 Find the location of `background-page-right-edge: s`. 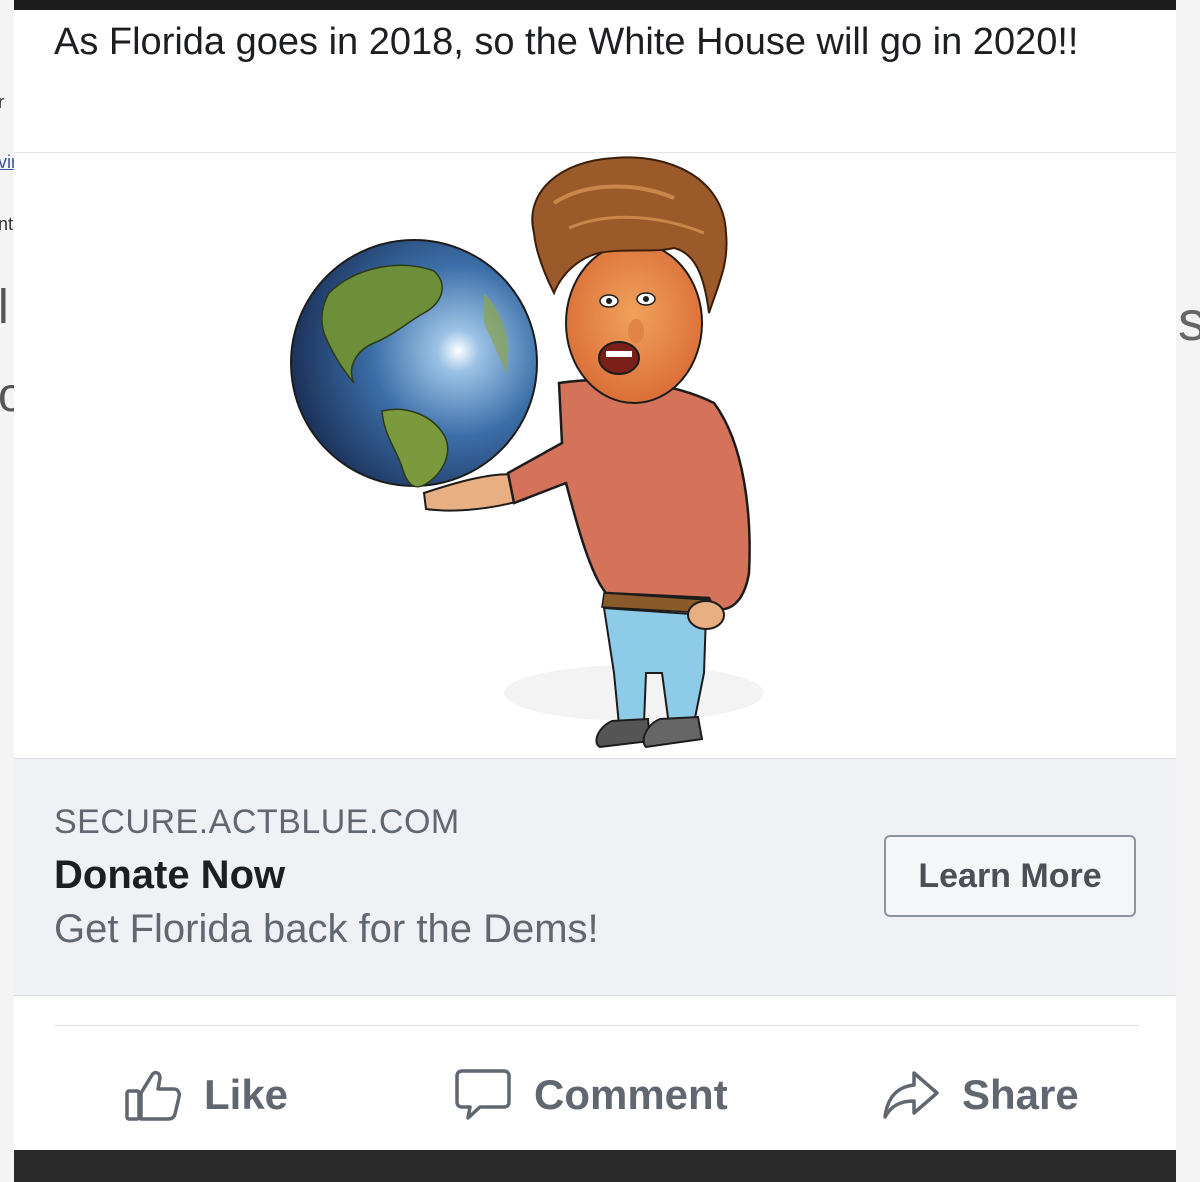

background-page-right-edge: s is located at coordinates (1188, 591).